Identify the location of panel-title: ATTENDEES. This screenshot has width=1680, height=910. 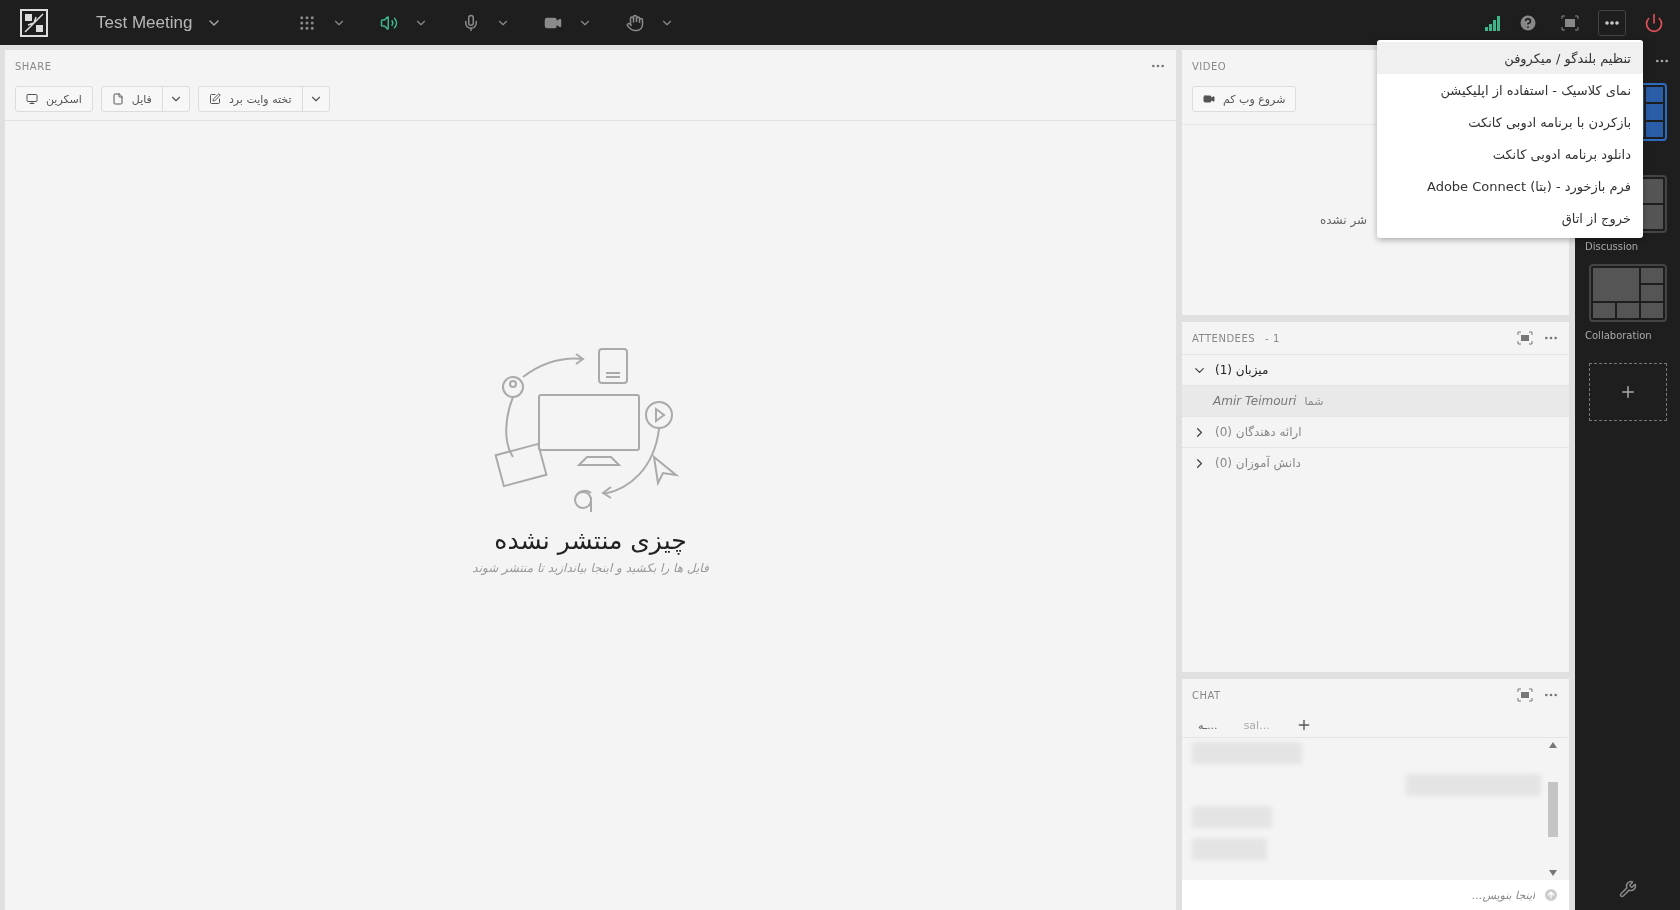
(1224, 338).